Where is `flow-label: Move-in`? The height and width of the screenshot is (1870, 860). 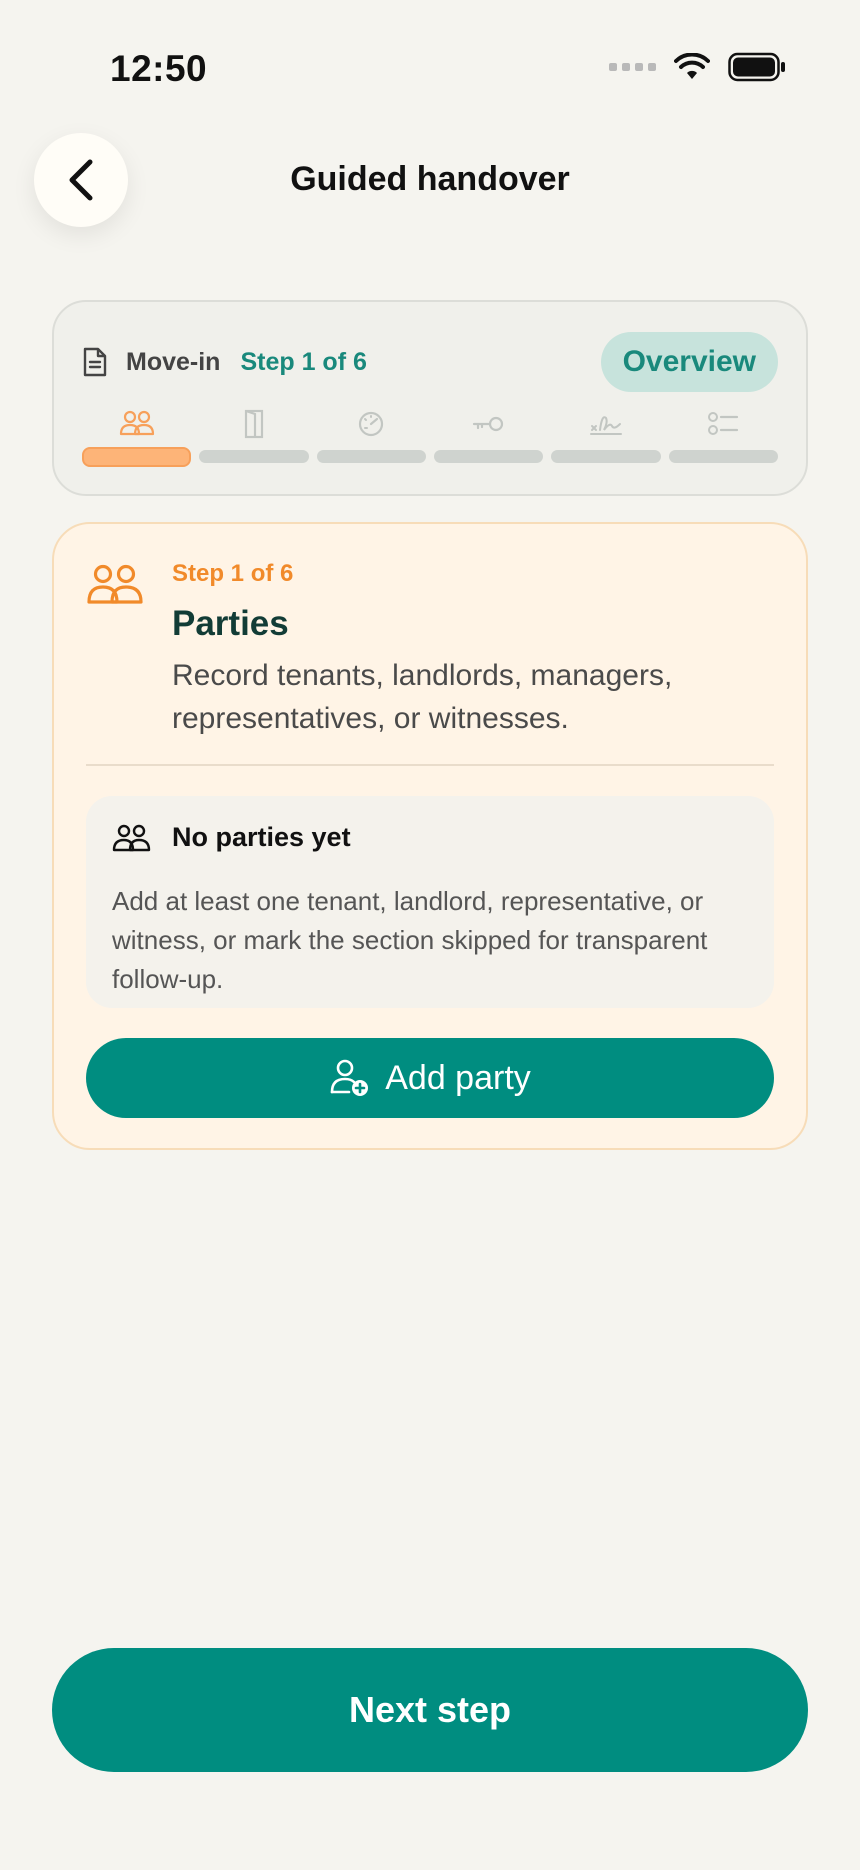
flow-label: Move-in is located at coordinates (173, 361).